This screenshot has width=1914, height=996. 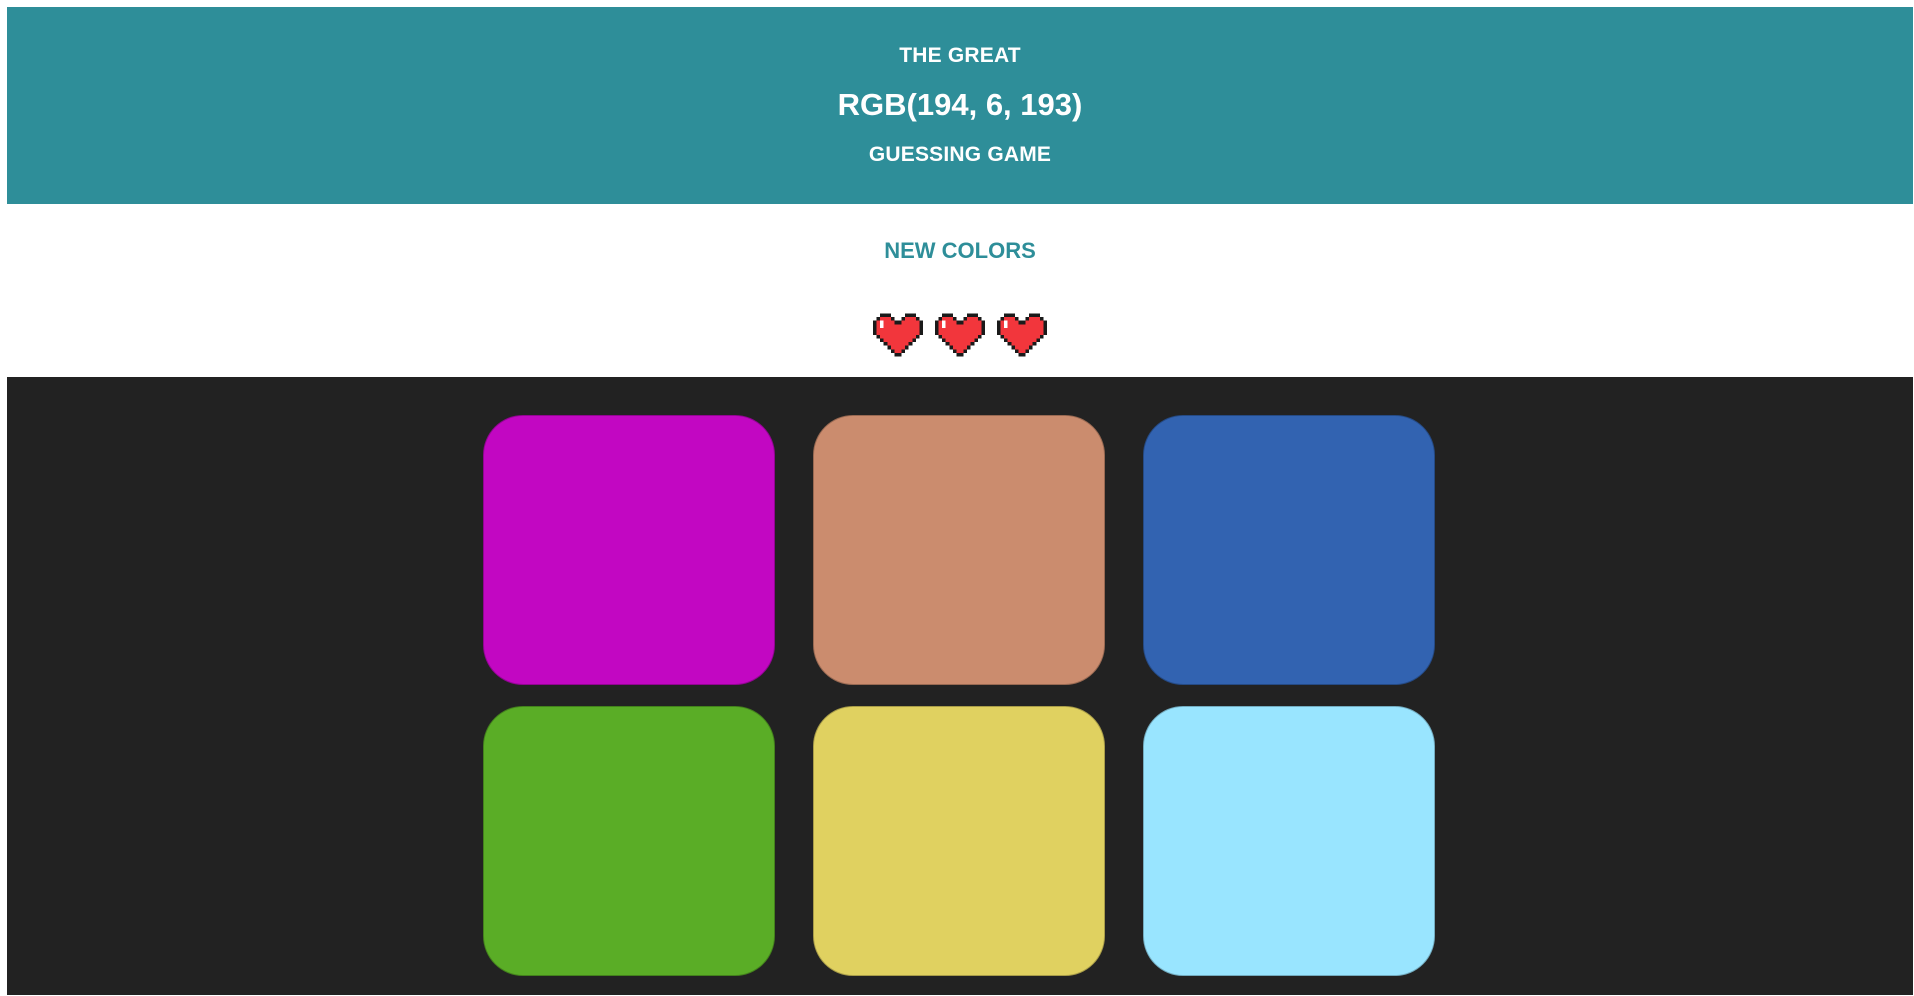 What do you see at coordinates (960, 251) in the screenshot?
I see `new-colors-button: NEW COLORS` at bounding box center [960, 251].